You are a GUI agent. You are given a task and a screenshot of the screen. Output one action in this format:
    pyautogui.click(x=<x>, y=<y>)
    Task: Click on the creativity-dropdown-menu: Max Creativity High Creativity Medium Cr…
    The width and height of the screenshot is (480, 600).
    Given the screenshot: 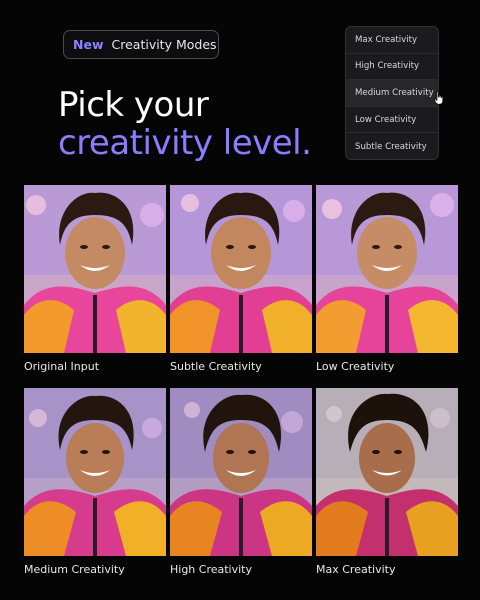 What is the action you would take?
    pyautogui.click(x=392, y=93)
    